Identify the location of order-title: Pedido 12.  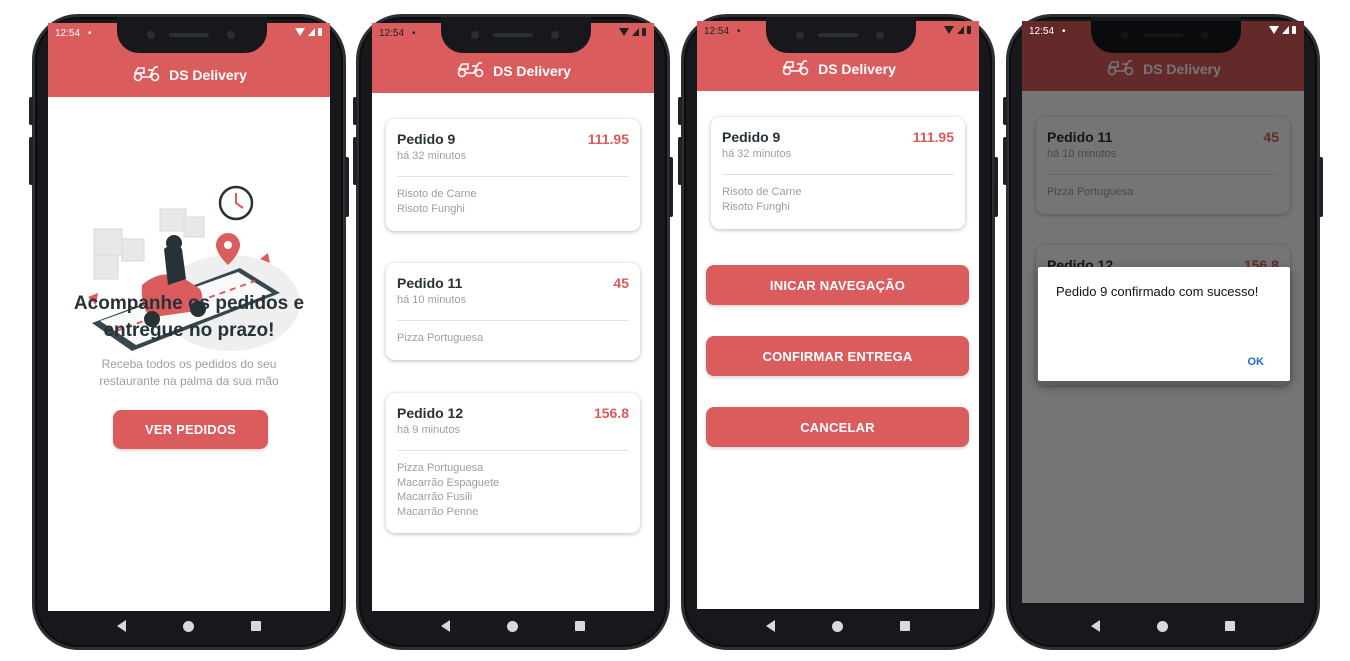
(430, 413).